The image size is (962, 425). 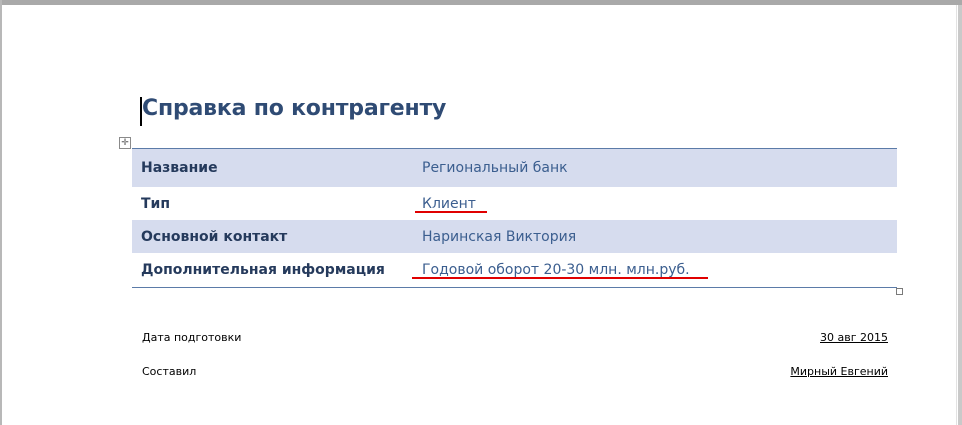 I want to click on table-row: Название Региональный банк, so click(x=514, y=168).